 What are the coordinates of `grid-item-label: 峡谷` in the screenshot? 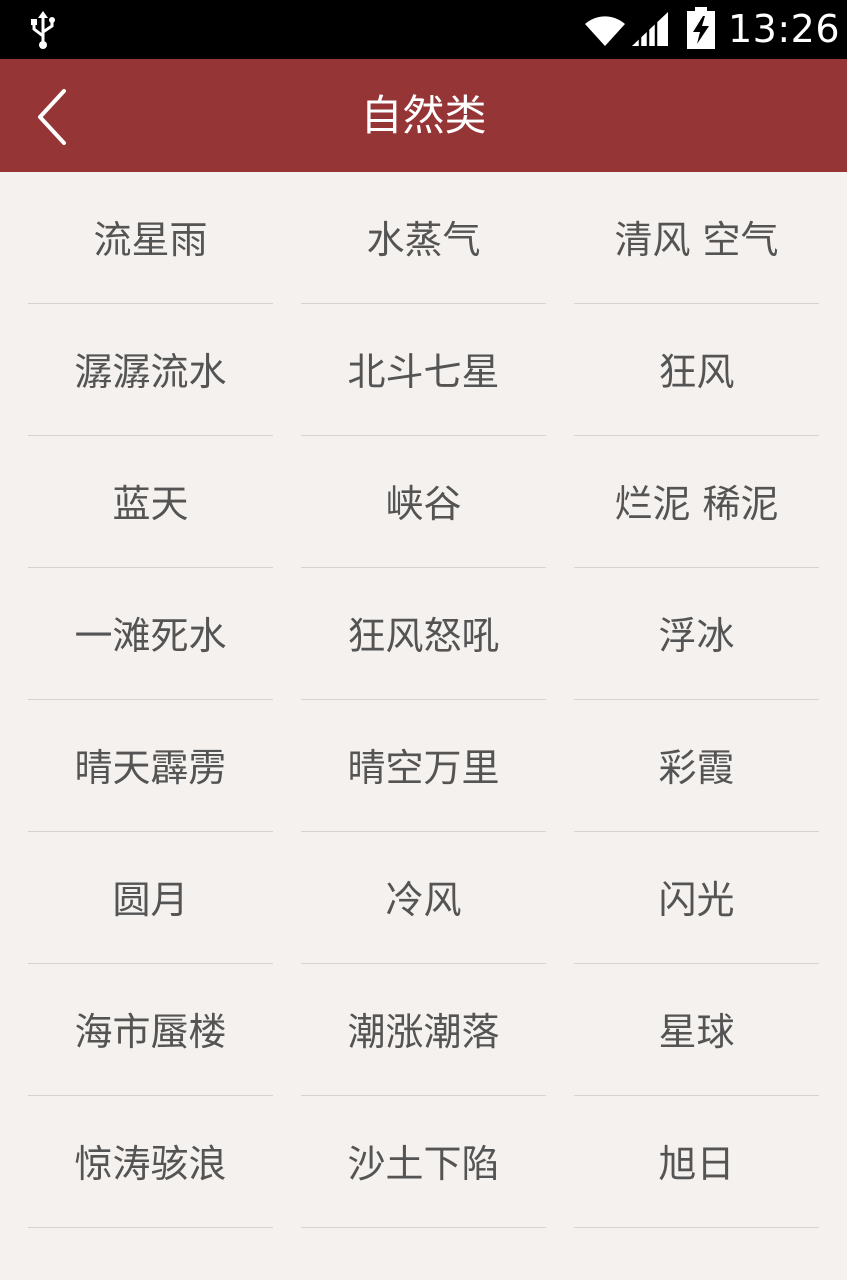 It's located at (423, 504).